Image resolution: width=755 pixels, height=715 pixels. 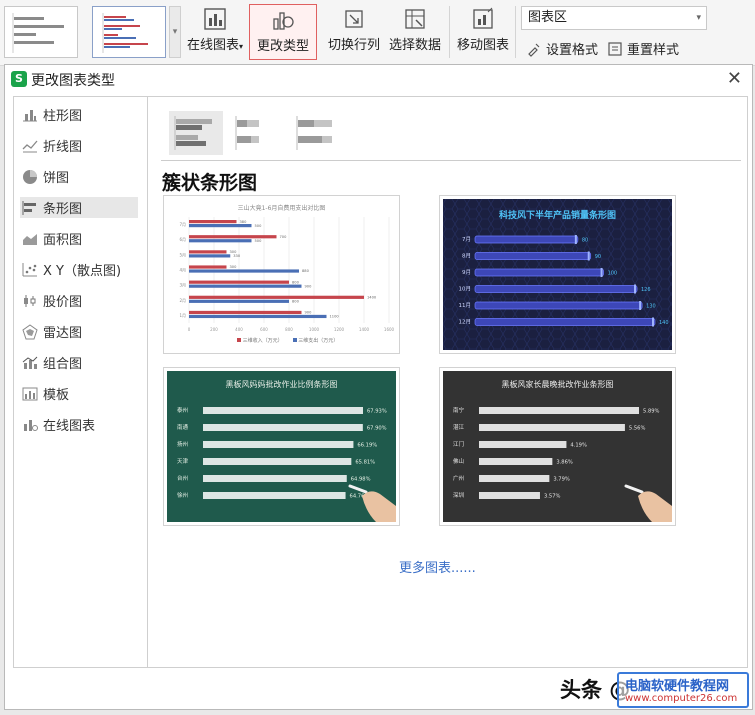 What do you see at coordinates (79, 393) in the screenshot?
I see `sidebar-item-template: 模板` at bounding box center [79, 393].